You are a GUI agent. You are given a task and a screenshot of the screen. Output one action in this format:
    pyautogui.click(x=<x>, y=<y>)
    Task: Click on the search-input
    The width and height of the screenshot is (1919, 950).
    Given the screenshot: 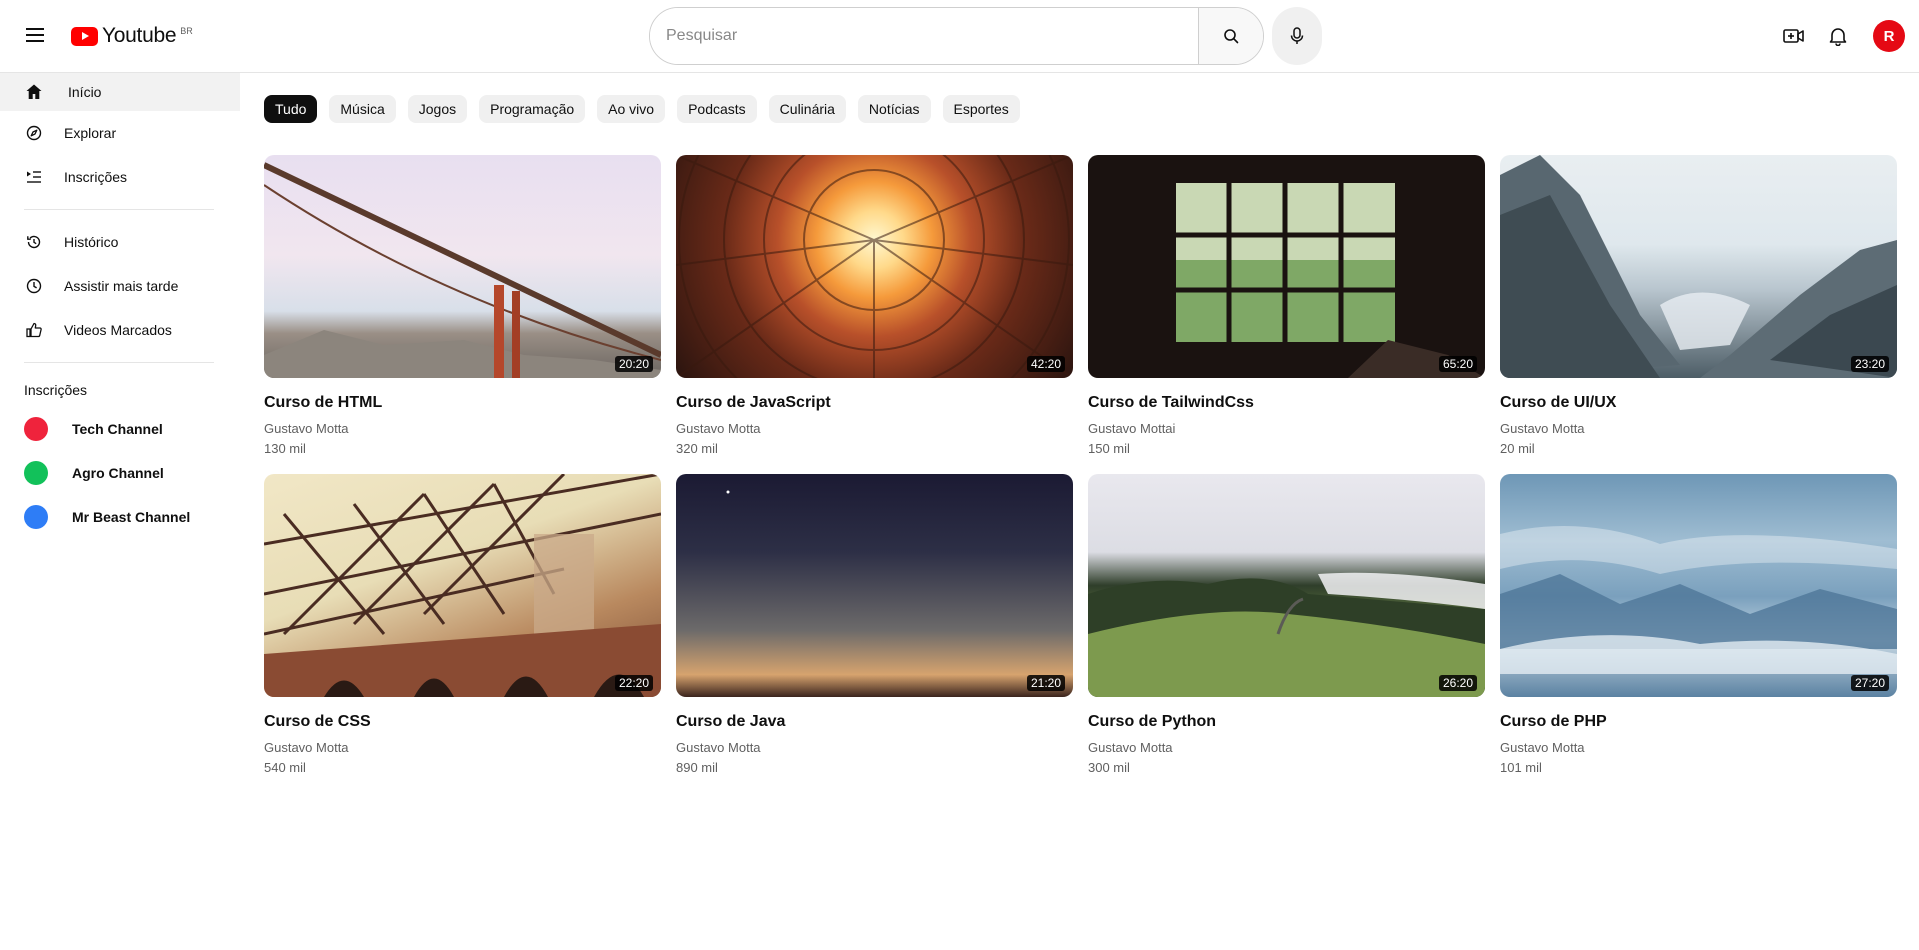 What is the action you would take?
    pyautogui.click(x=924, y=36)
    